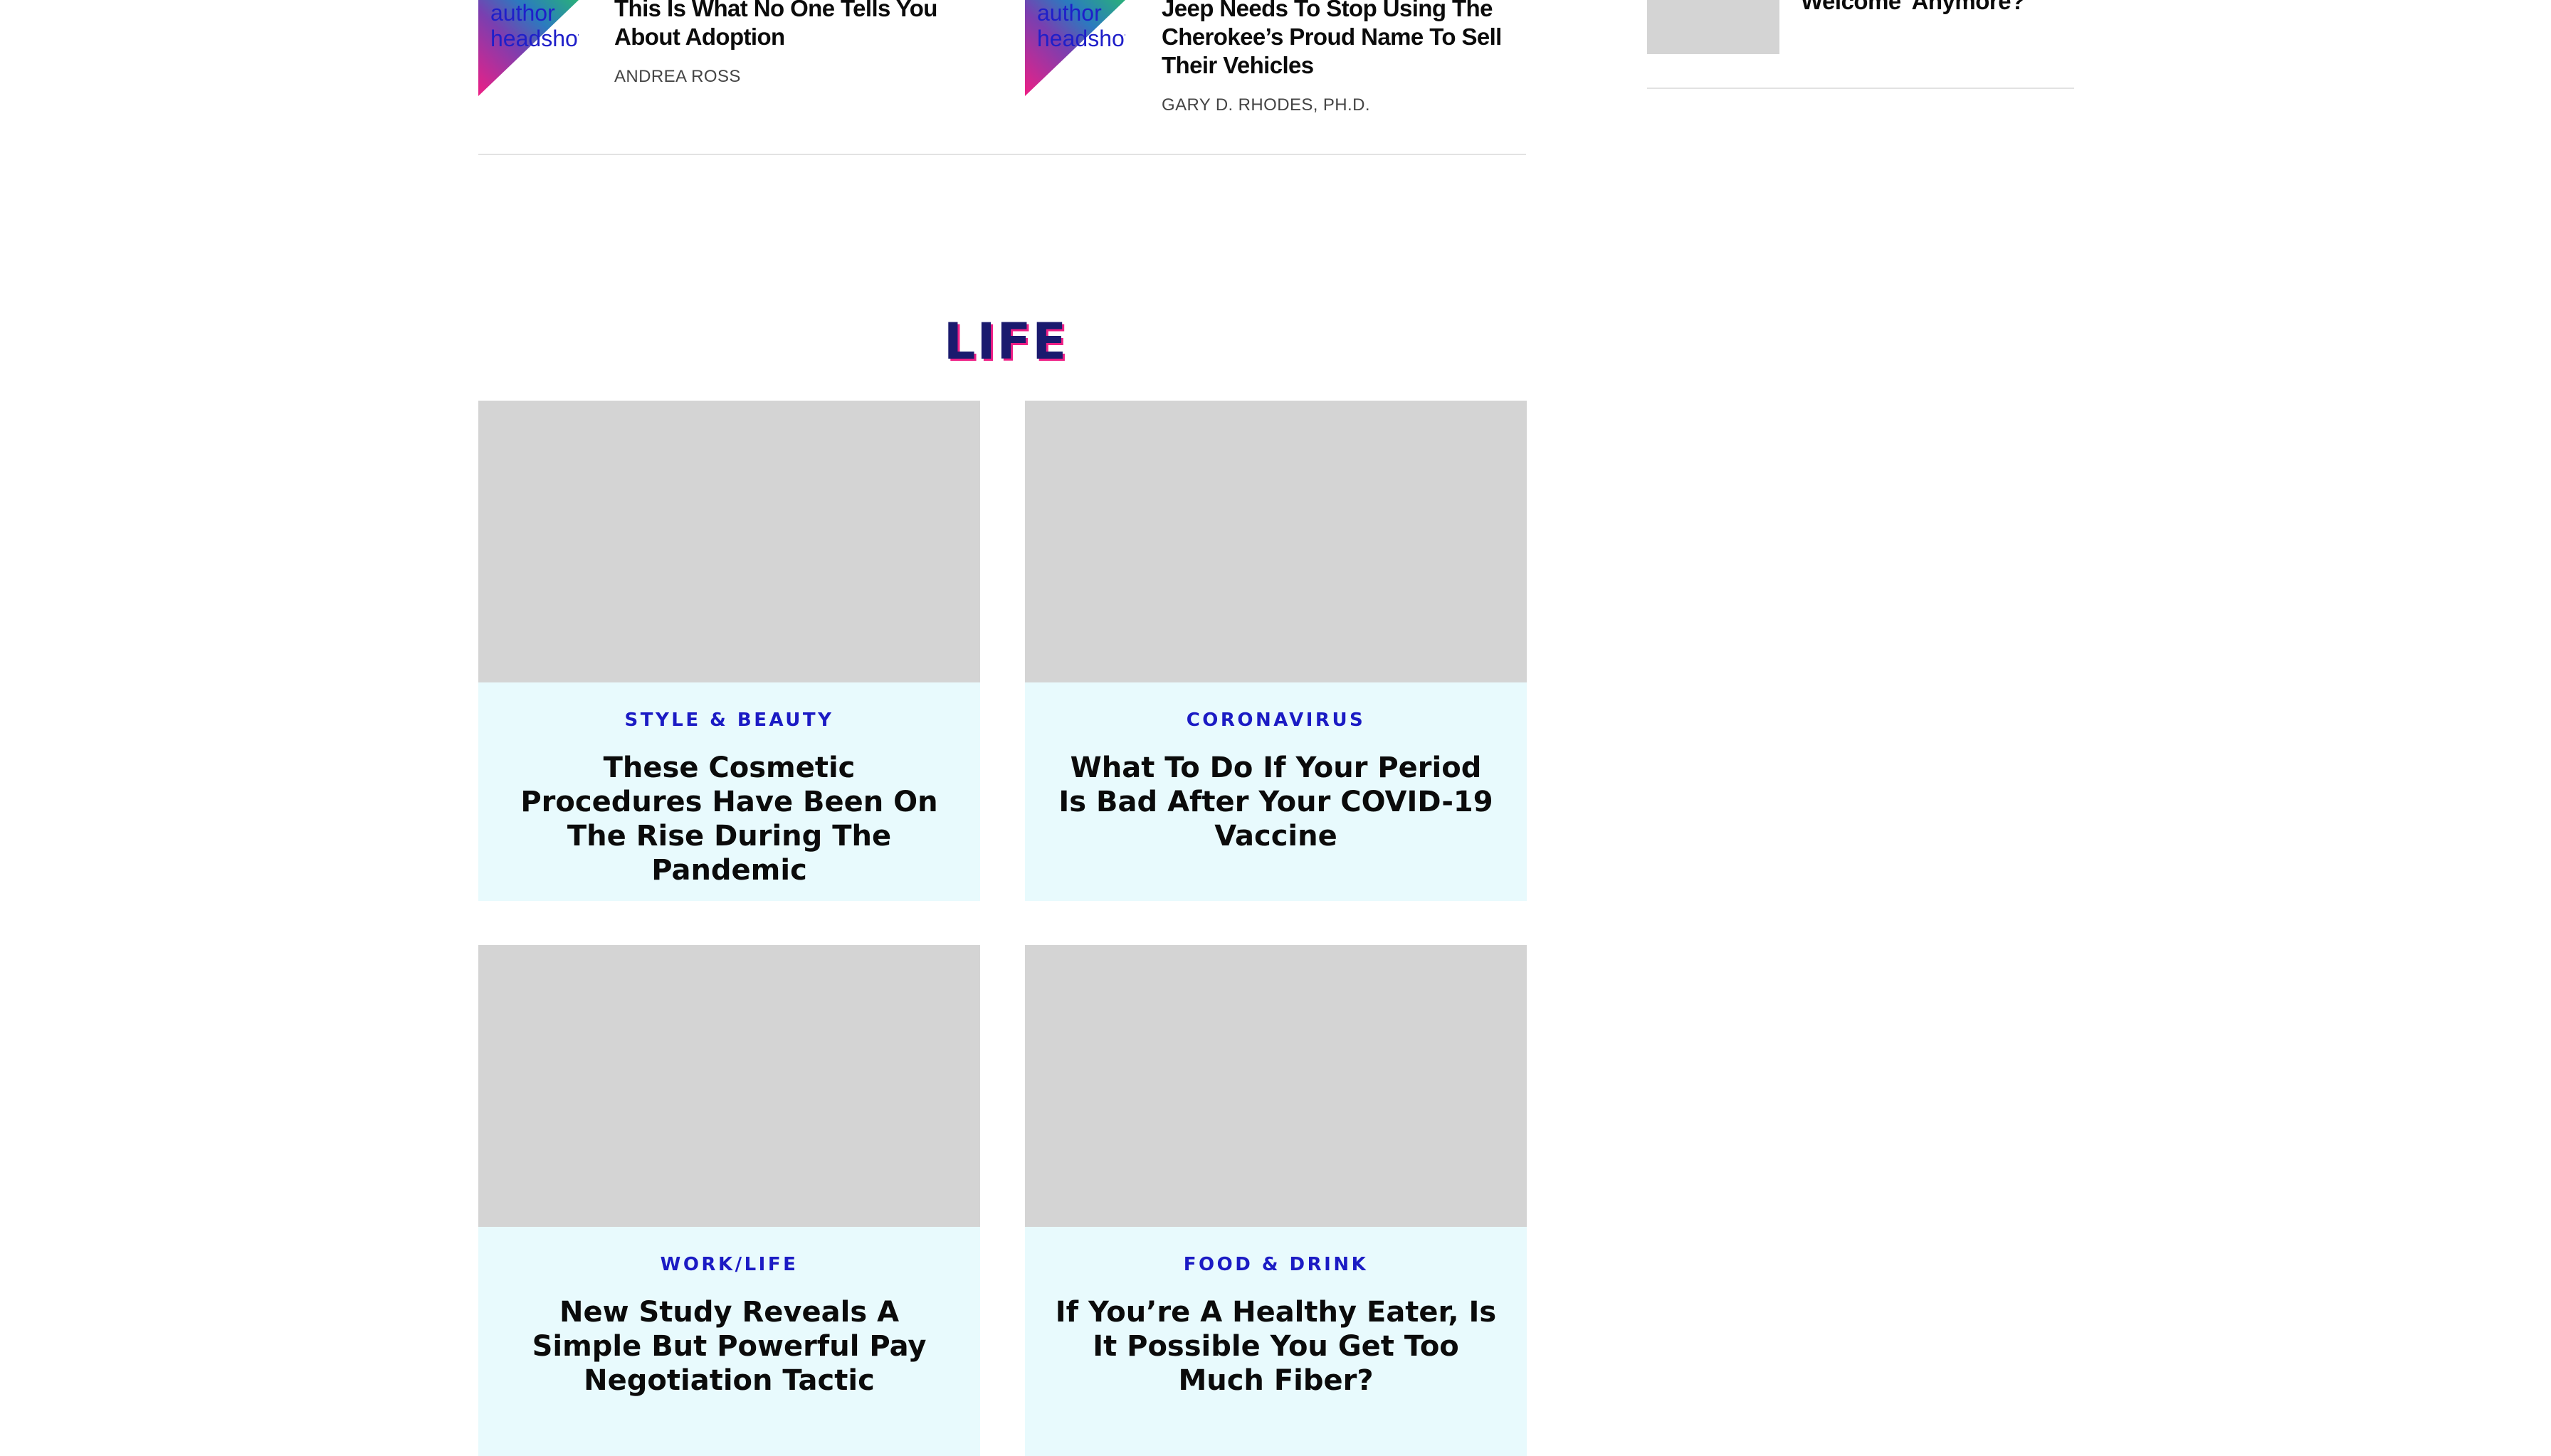  What do you see at coordinates (1860, 88) in the screenshot?
I see `sidebar-divider` at bounding box center [1860, 88].